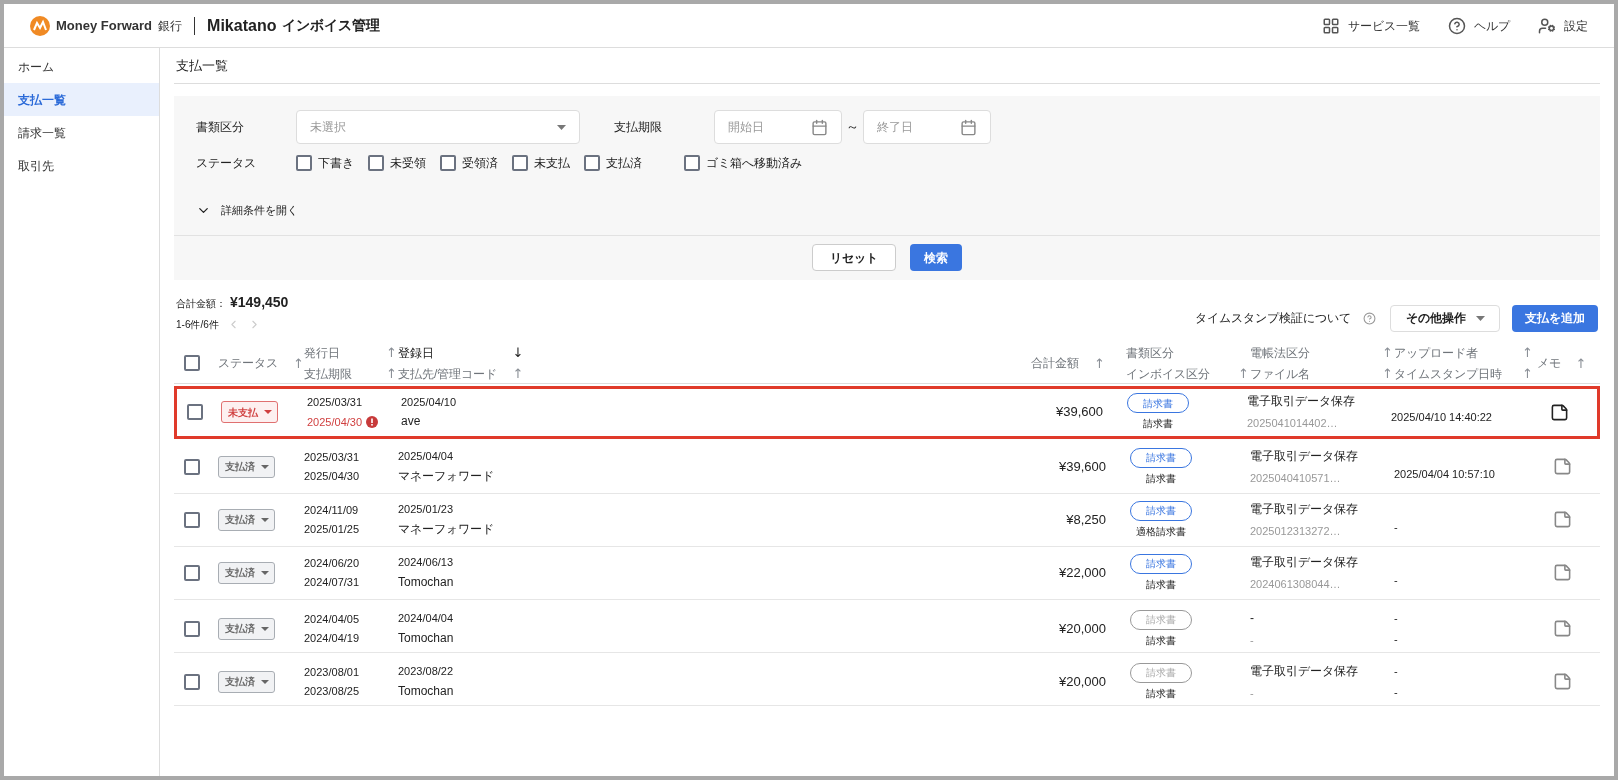  What do you see at coordinates (1308, 373) in the screenshot?
I see `column-header: ファイル名` at bounding box center [1308, 373].